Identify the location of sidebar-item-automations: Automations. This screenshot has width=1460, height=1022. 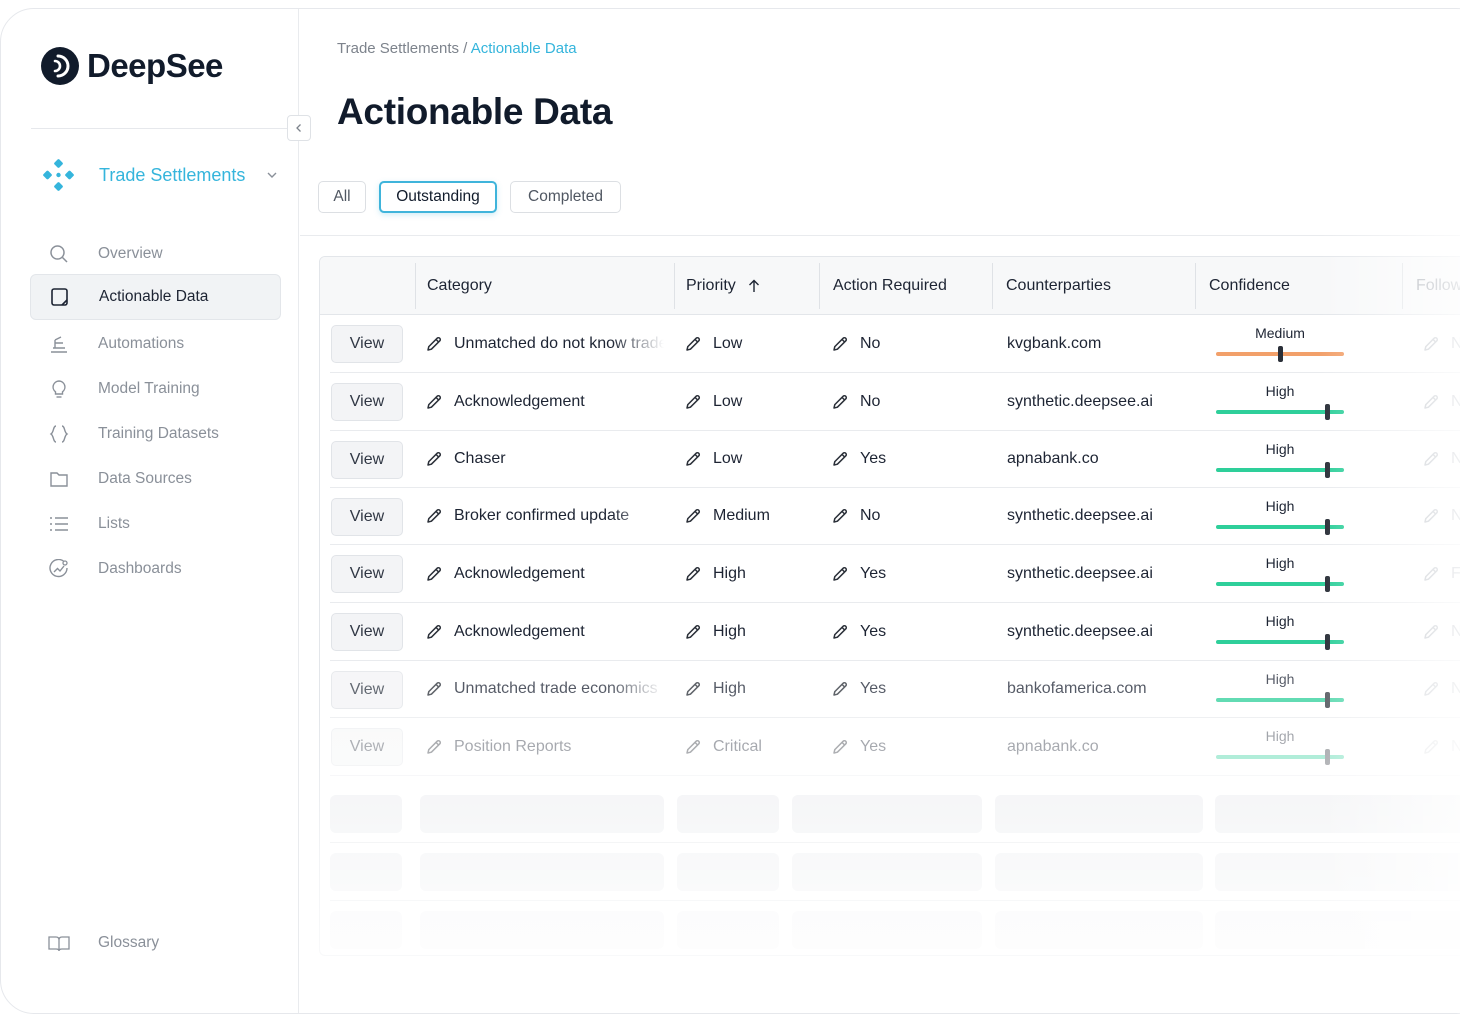
(155, 344).